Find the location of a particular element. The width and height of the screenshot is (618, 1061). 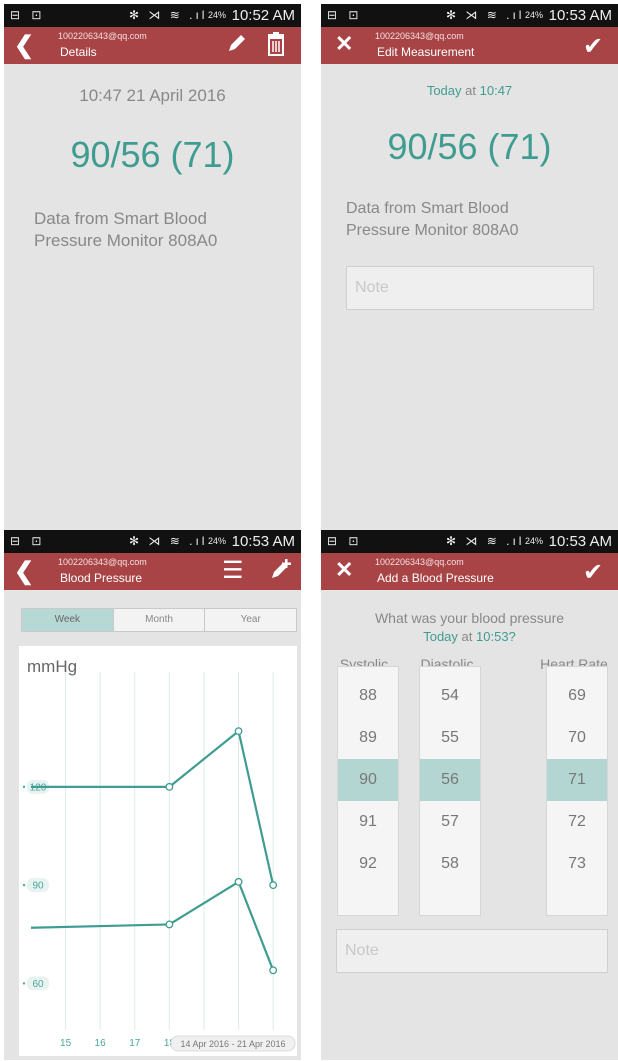

date-range-label: 14 Apr 2016 - 21 Apr 2016 is located at coordinates (232, 1044).